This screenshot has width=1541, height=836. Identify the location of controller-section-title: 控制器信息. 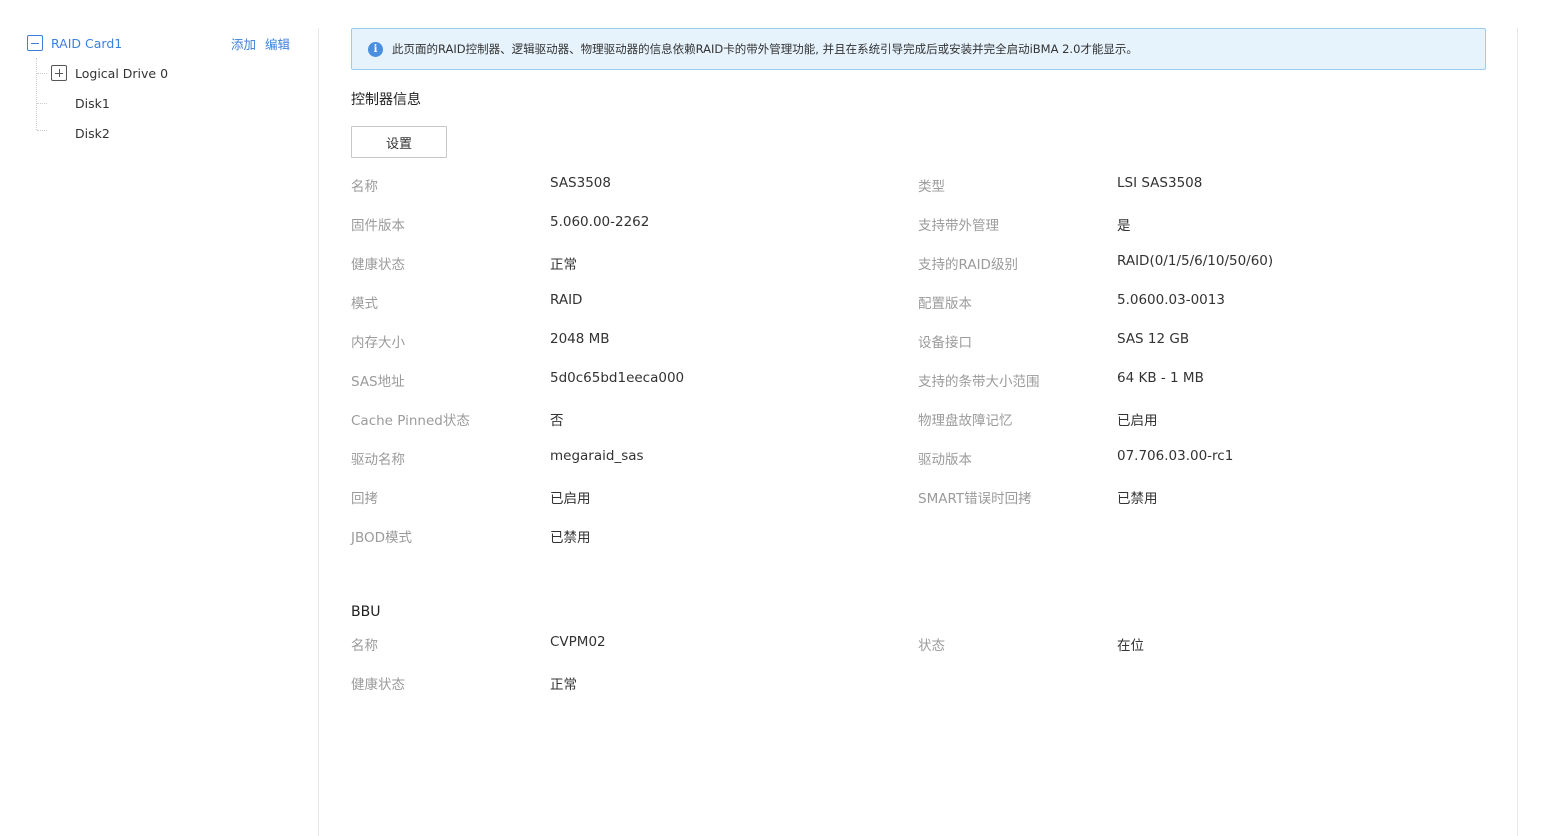
(386, 100).